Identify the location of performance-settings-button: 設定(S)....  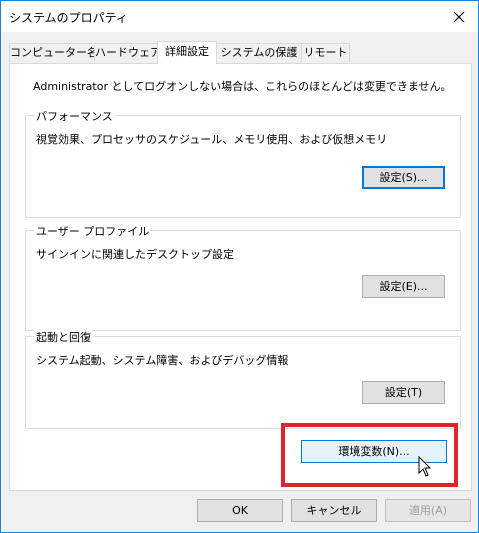
(403, 177).